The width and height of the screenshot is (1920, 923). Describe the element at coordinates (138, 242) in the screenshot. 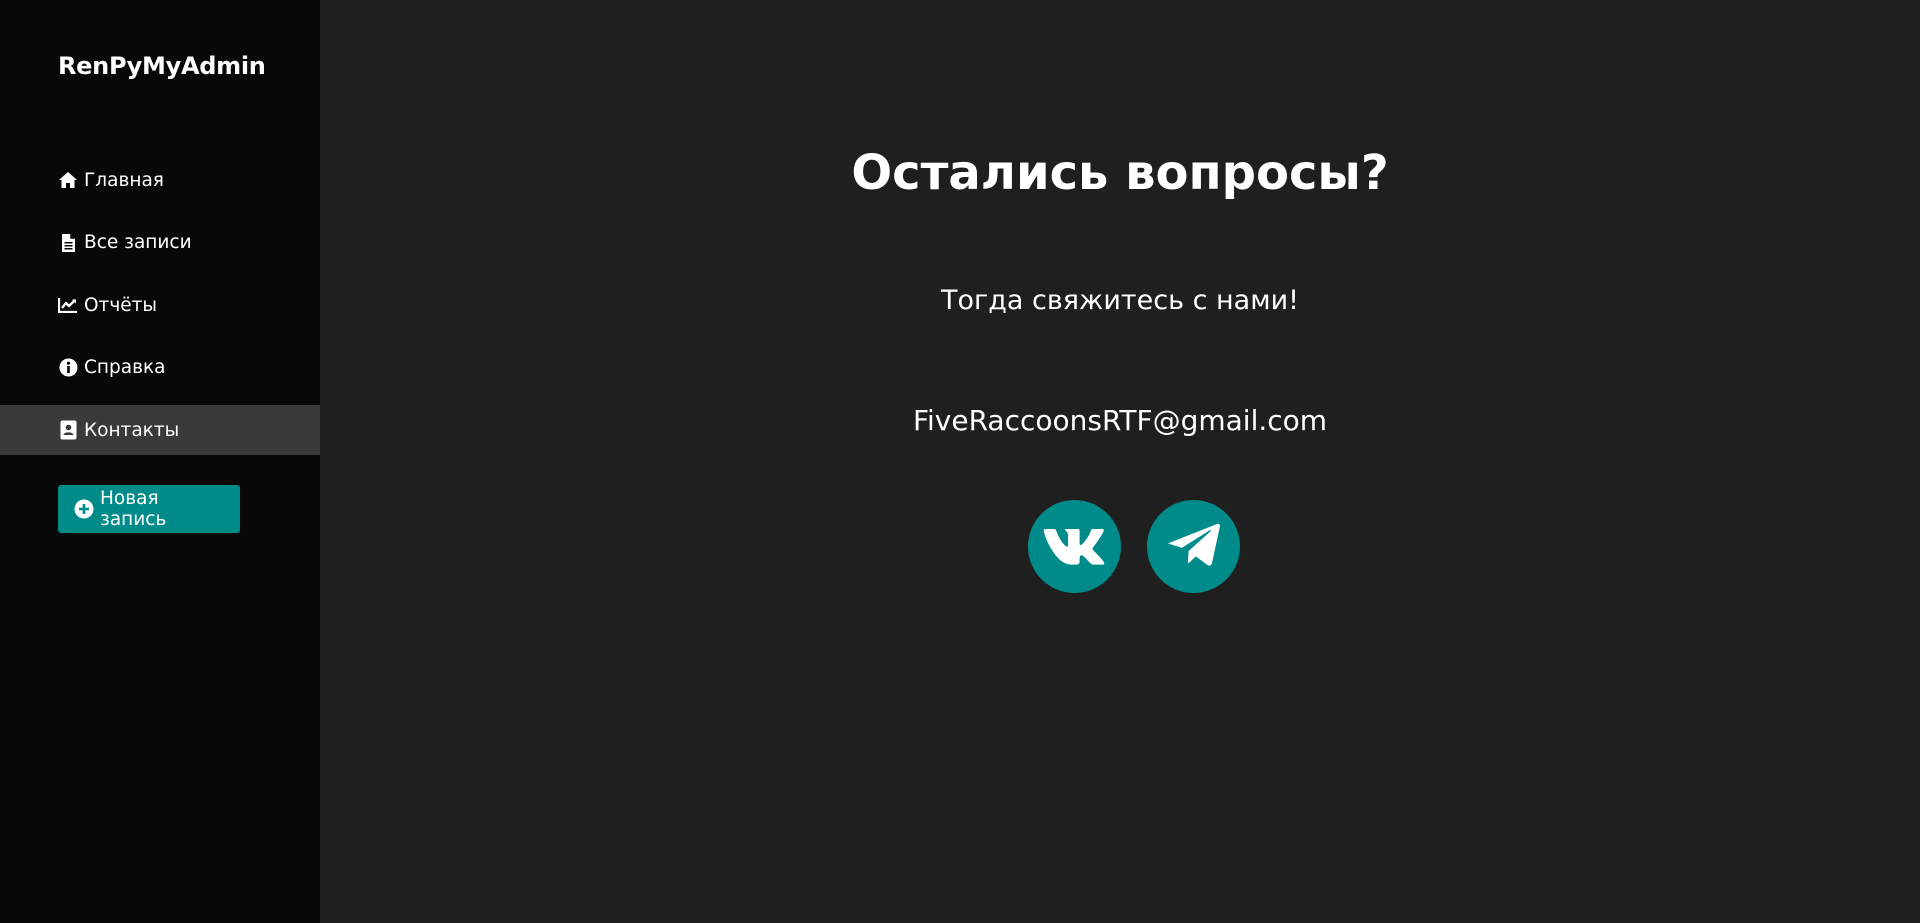

I see `sidebar-item-label: Все записи` at that location.